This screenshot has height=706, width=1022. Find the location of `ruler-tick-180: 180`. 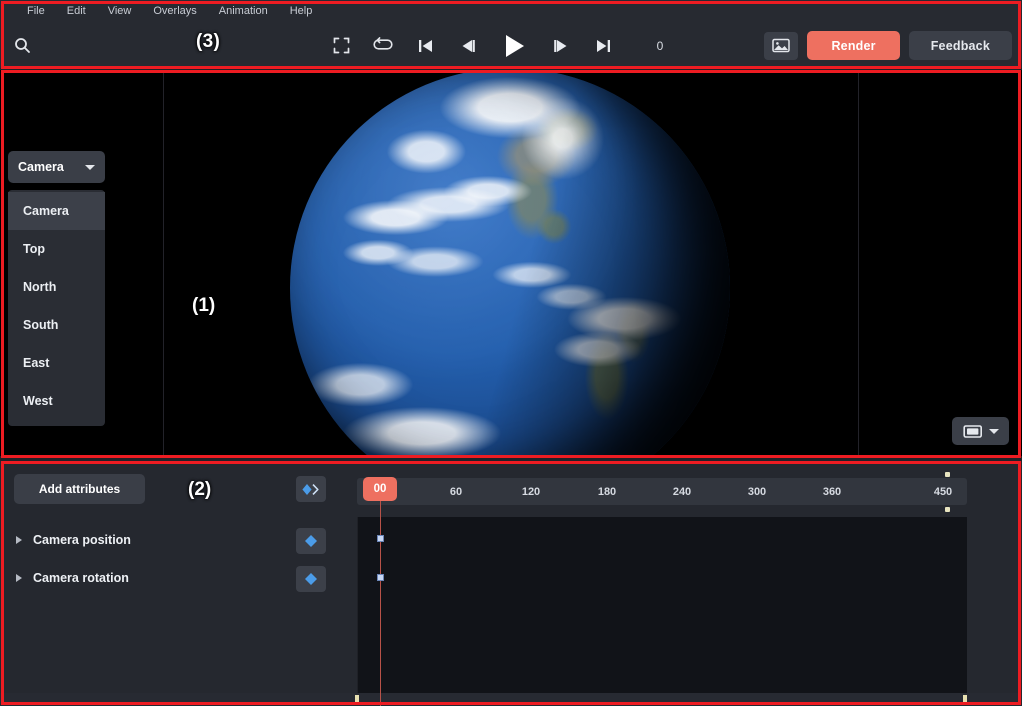

ruler-tick-180: 180 is located at coordinates (607, 491).